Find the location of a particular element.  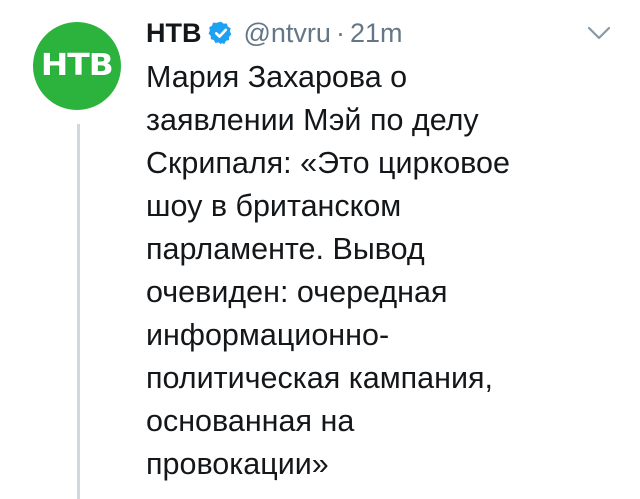

chevron-down-icon is located at coordinates (599, 33).